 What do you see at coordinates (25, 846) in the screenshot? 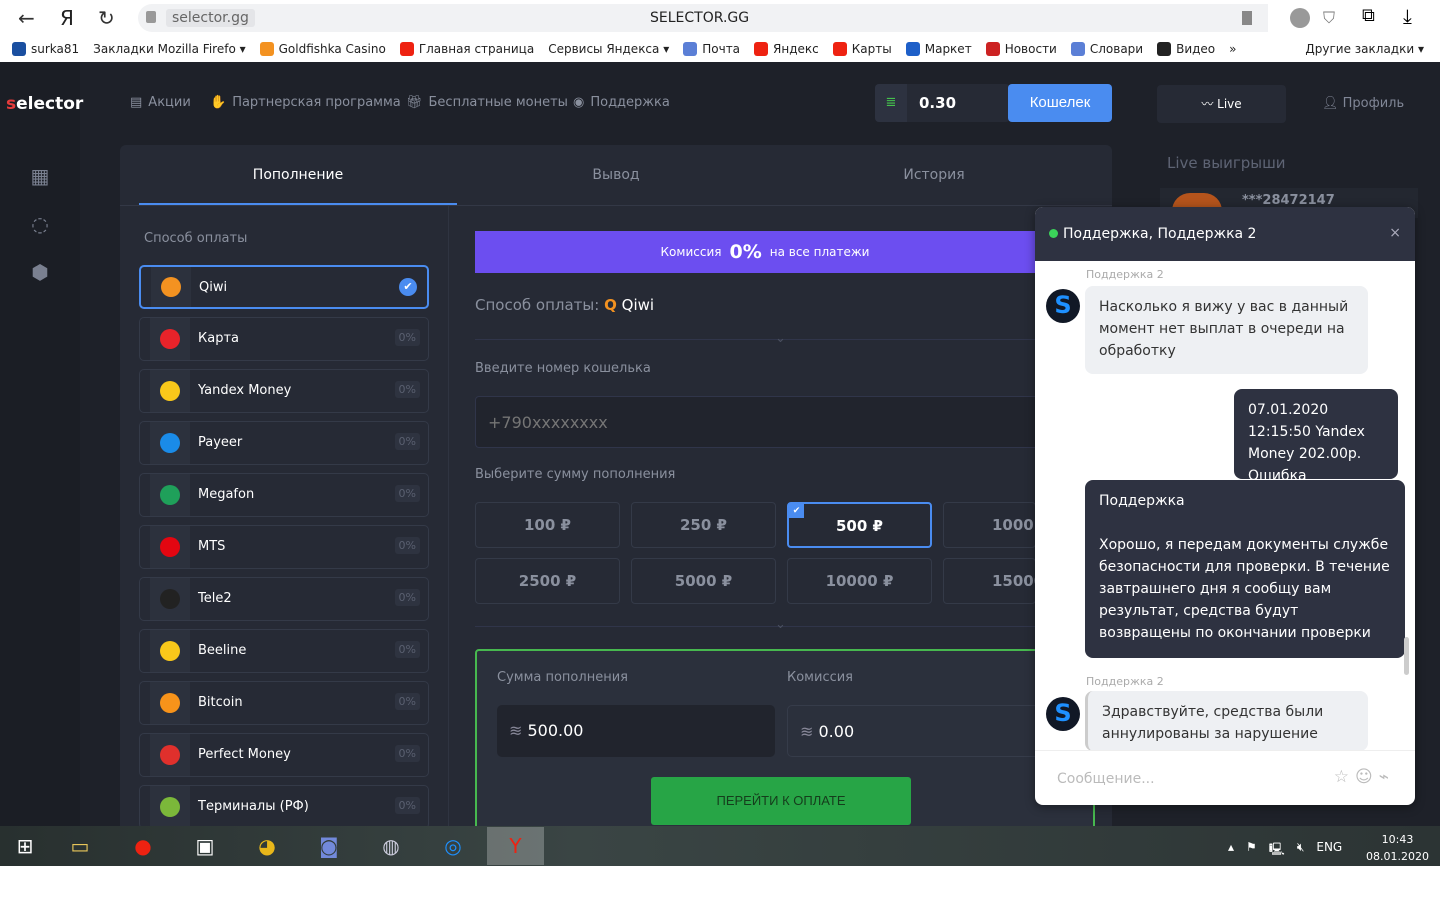
I see `start-icon: ⊞` at bounding box center [25, 846].